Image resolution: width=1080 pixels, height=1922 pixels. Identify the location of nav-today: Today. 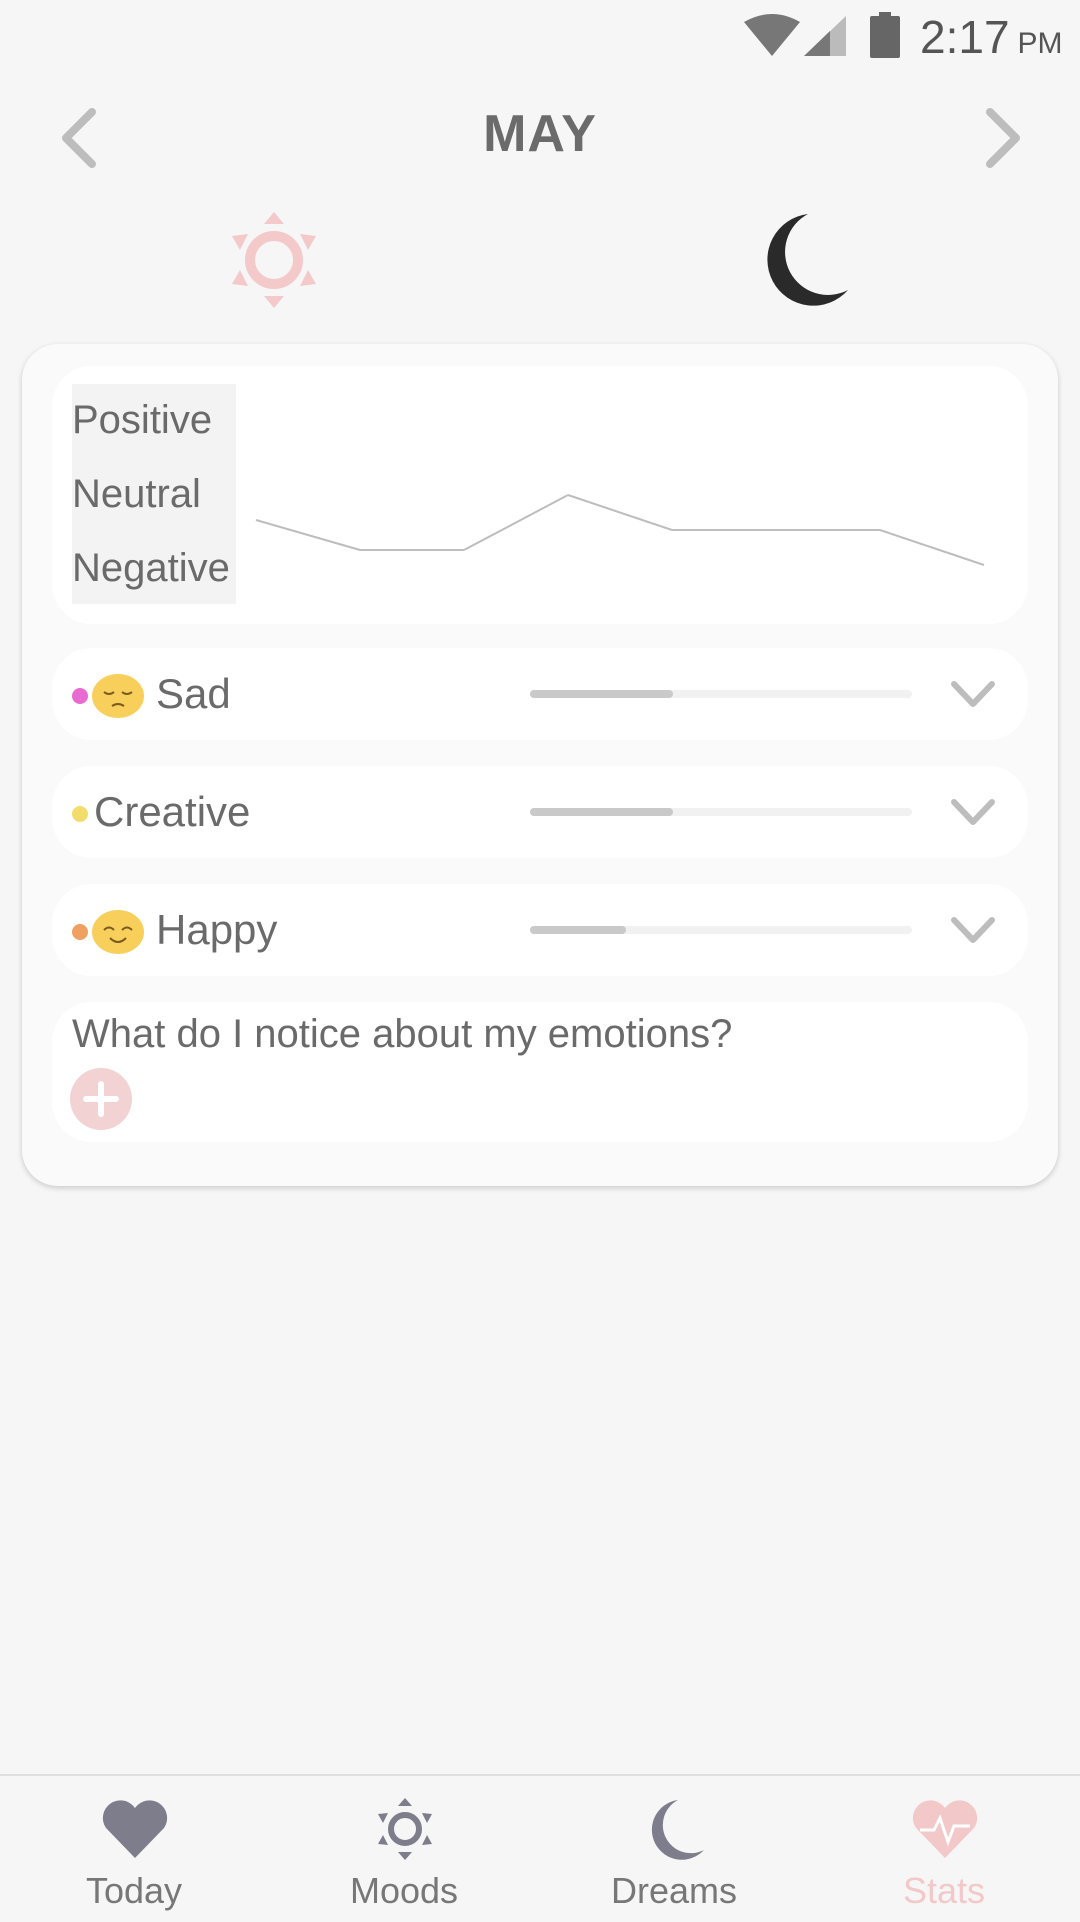
(134, 1849).